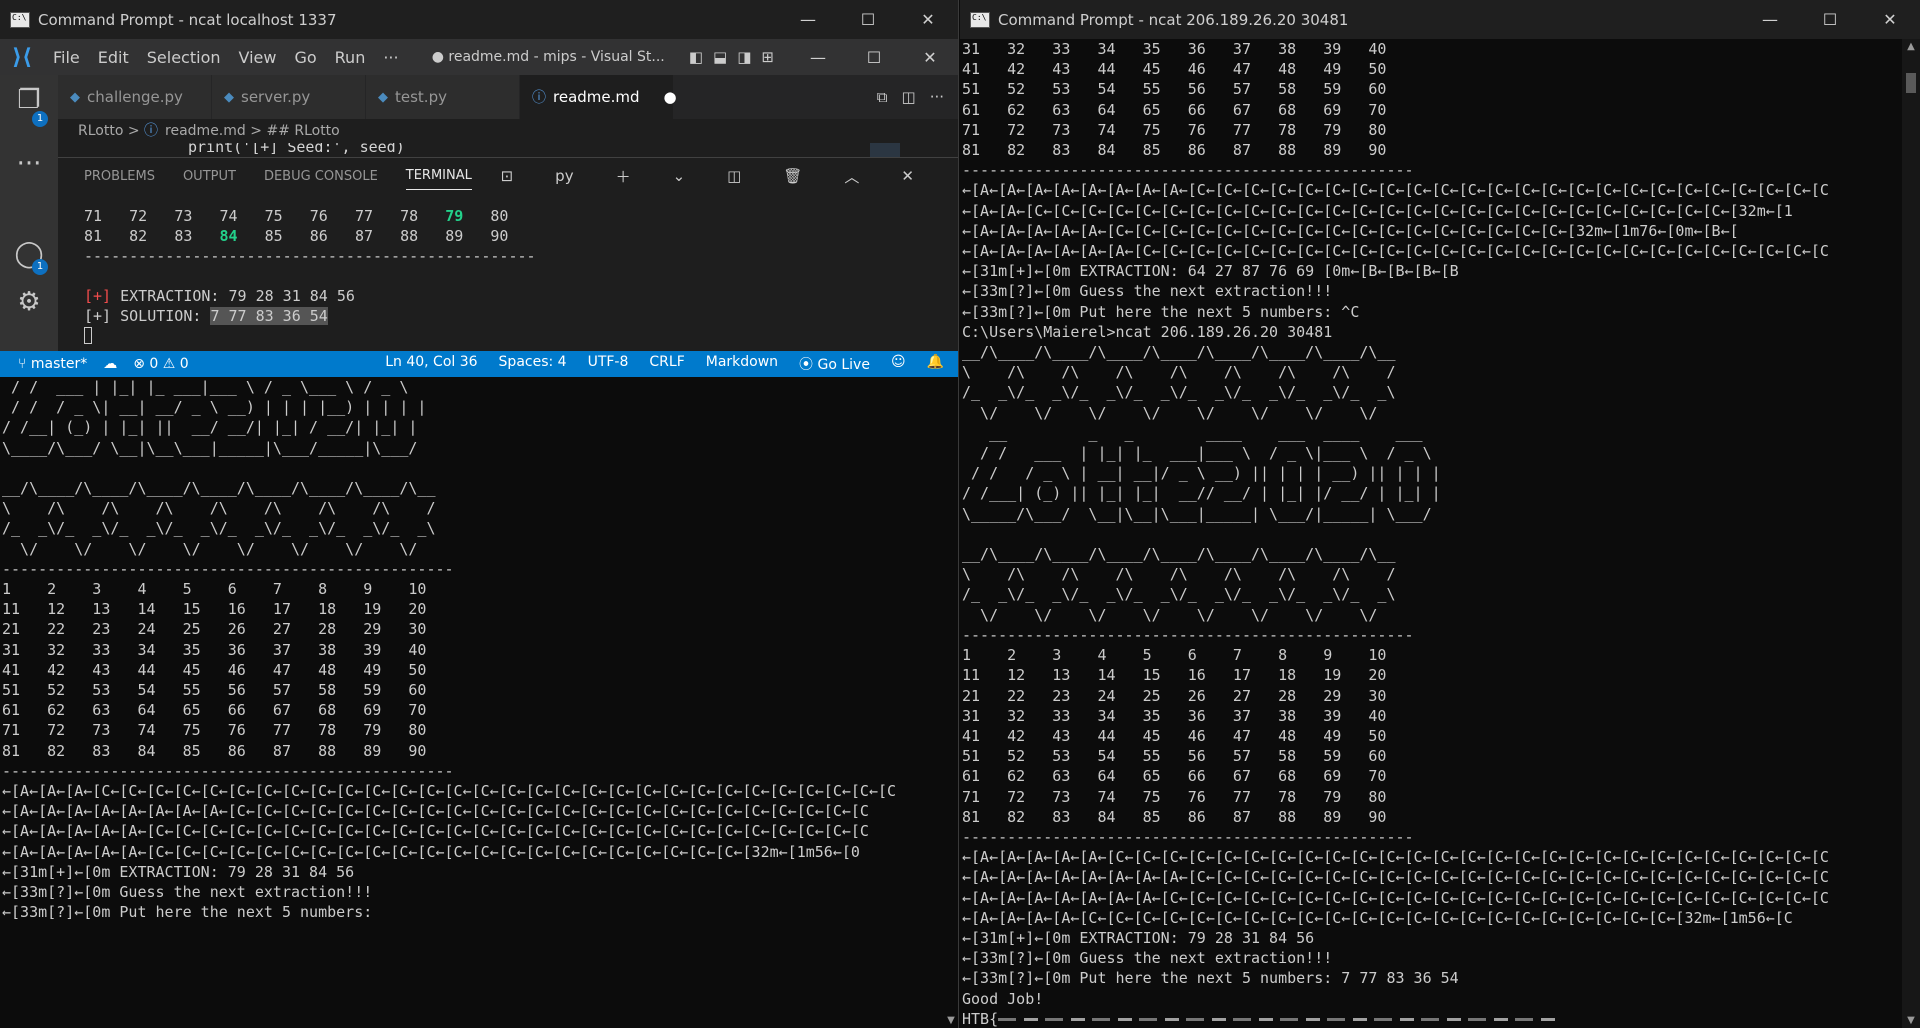  Describe the element at coordinates (851, 176) in the screenshot. I see `maximize-panel-icon: ︿` at that location.